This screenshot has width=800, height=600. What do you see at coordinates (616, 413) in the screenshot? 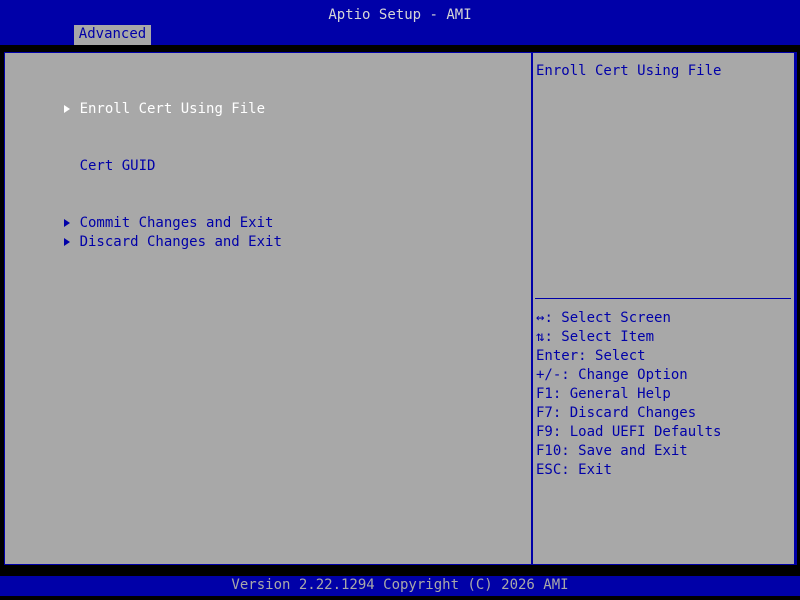
I see `key-hint-f7: F7: Discard Changes` at bounding box center [616, 413].